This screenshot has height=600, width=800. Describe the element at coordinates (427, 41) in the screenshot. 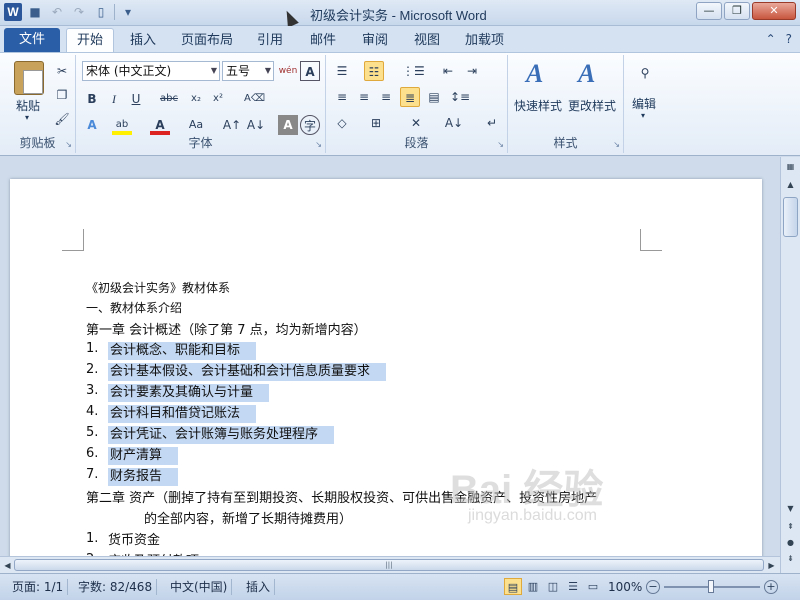

I see `tab-view: 视图` at that location.